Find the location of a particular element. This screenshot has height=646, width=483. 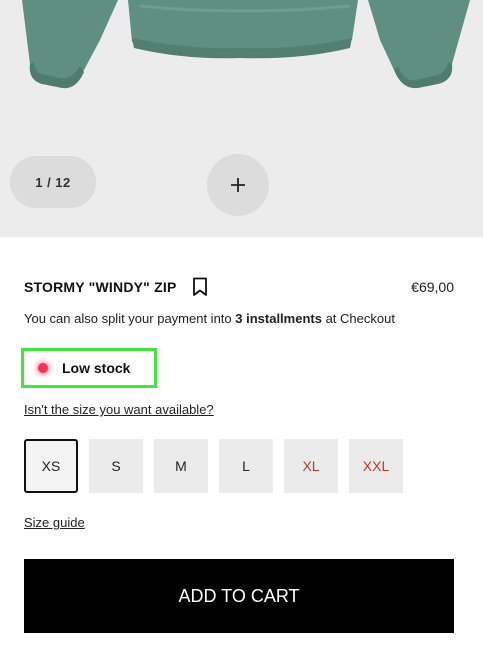

stock-status: Low stock is located at coordinates (89, 368).